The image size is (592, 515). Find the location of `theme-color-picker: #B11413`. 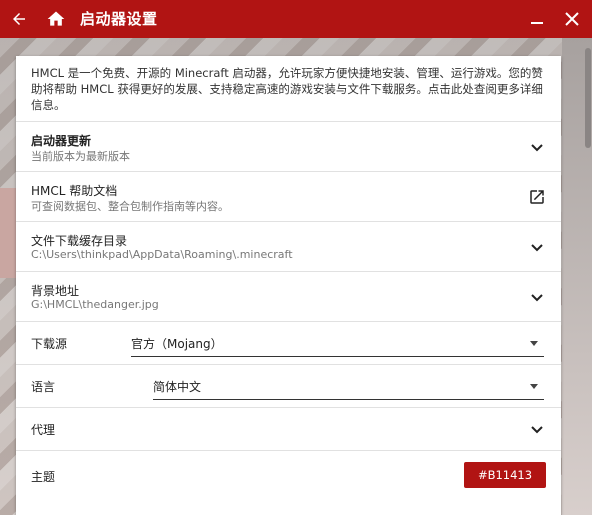

theme-color-picker: #B11413 is located at coordinates (505, 475).